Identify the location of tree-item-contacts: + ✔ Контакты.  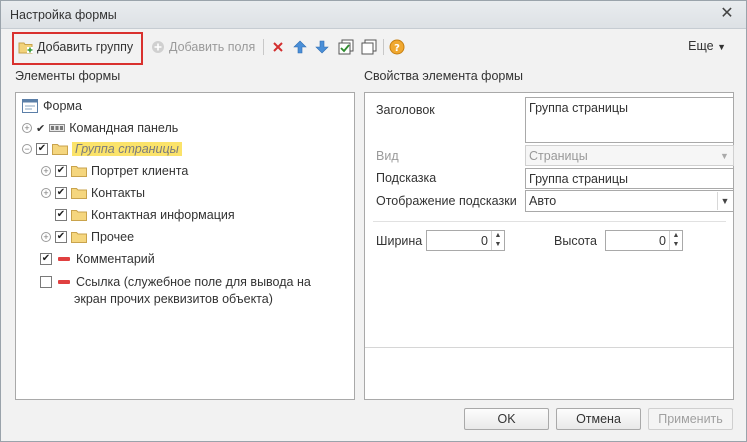
(93, 193).